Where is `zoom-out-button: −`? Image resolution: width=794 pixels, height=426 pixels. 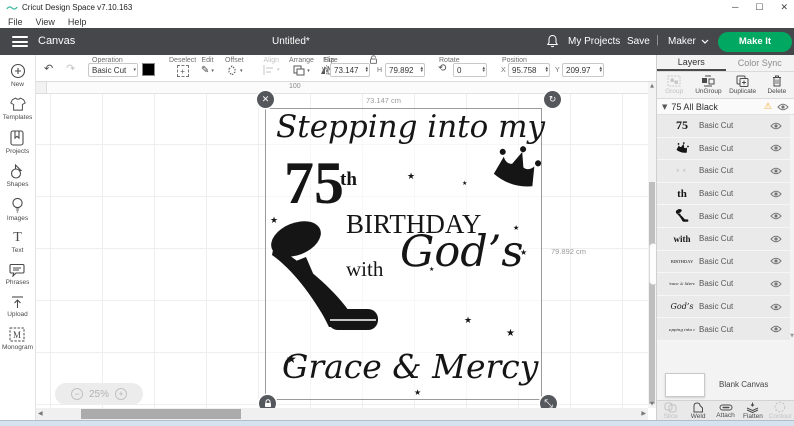 zoom-out-button: − is located at coordinates (76, 394).